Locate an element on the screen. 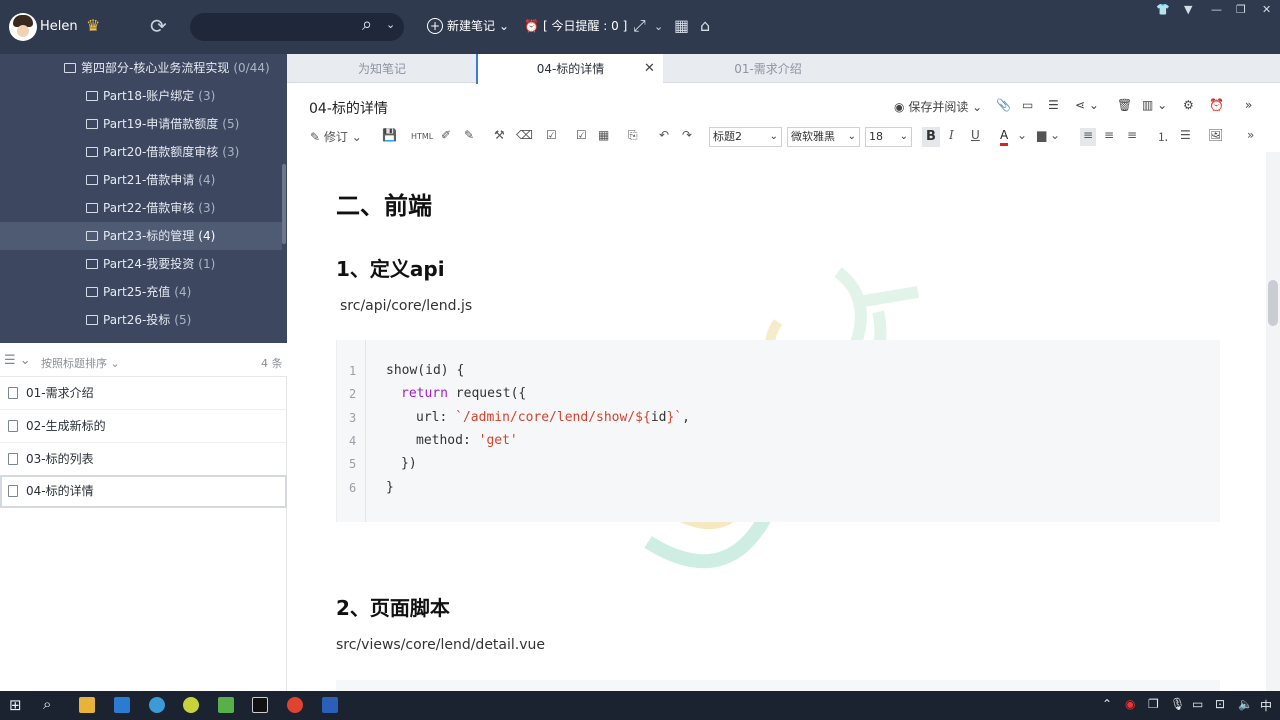 This screenshot has height=720, width=1280. sort-dropdown: 按照标题排序 ⌄ is located at coordinates (80, 363).